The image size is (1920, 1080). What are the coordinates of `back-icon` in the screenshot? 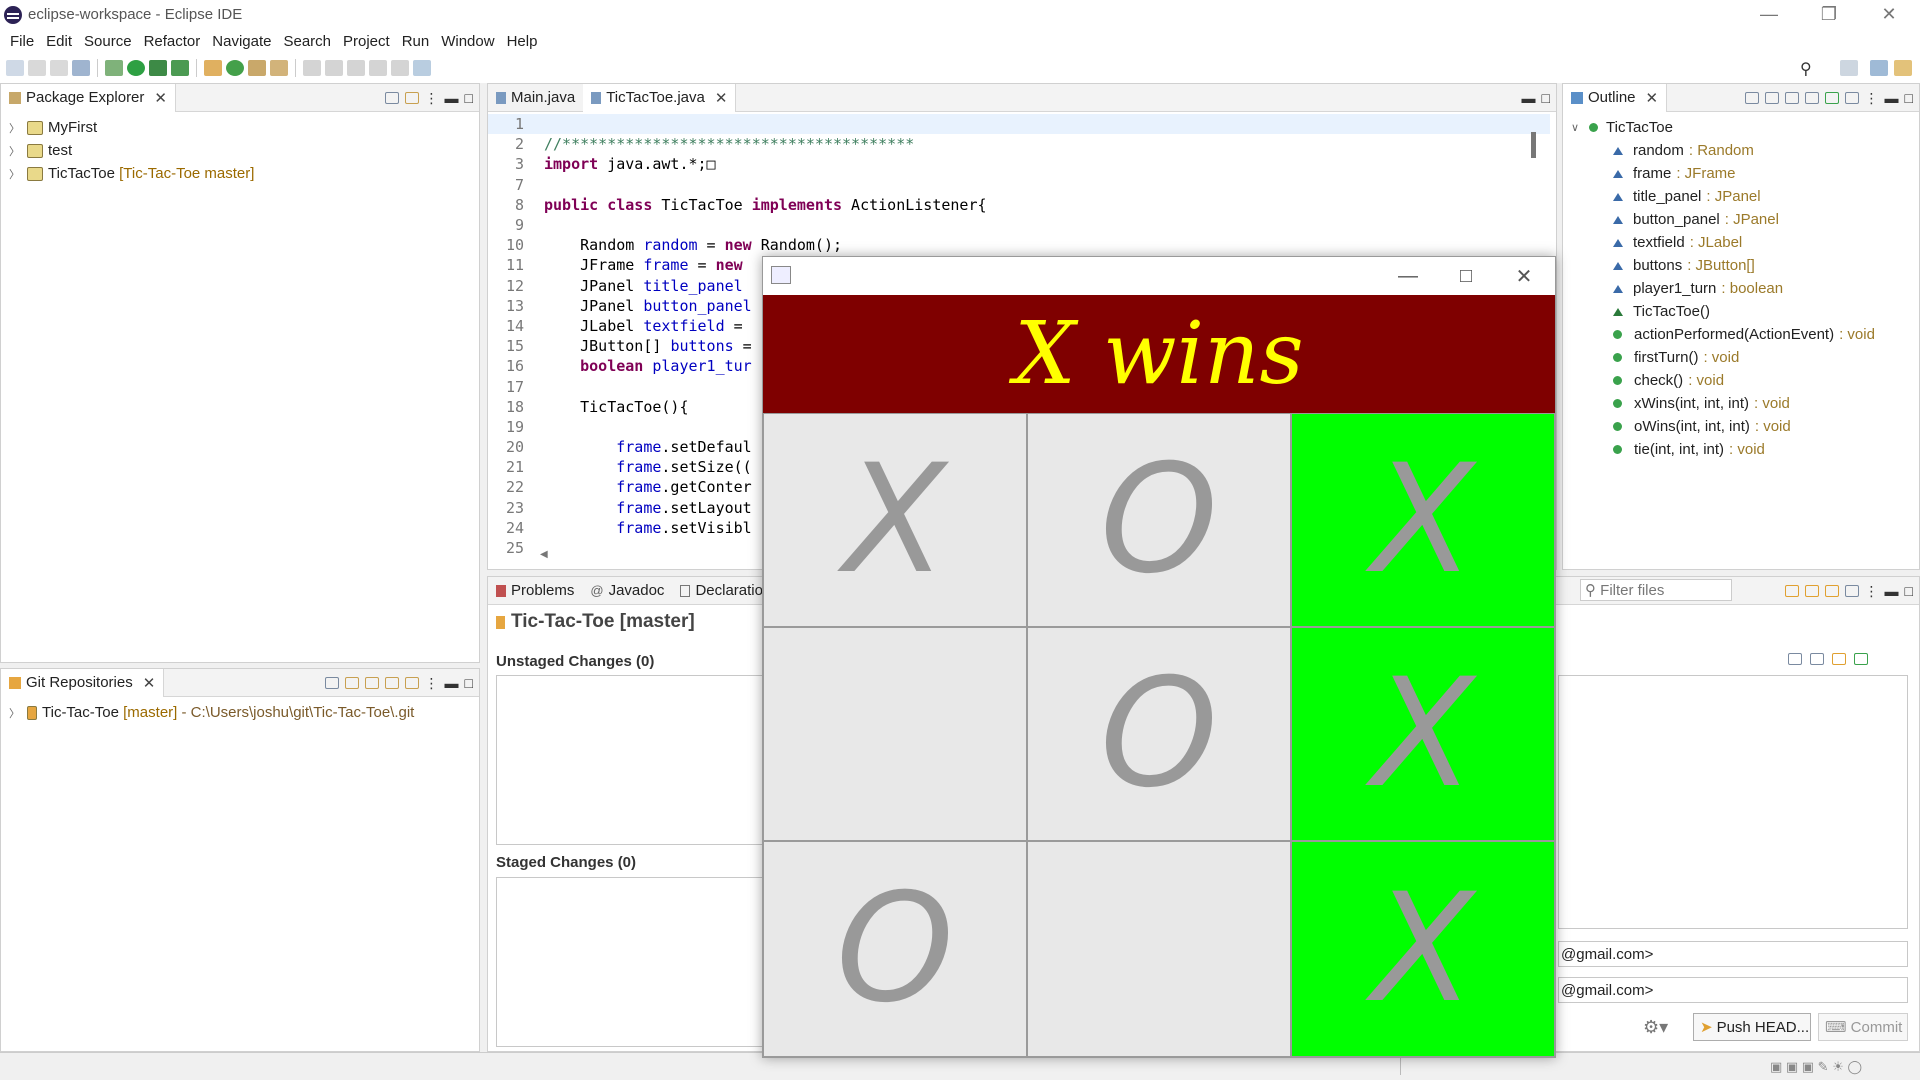 It's located at (378, 68).